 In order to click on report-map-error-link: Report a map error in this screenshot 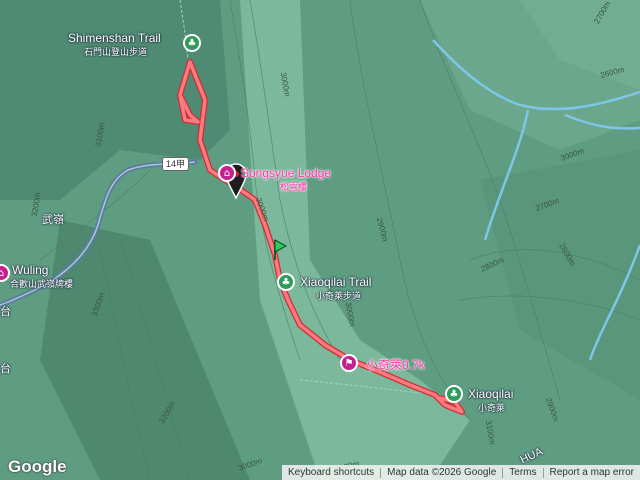, I will do `click(592, 472)`.